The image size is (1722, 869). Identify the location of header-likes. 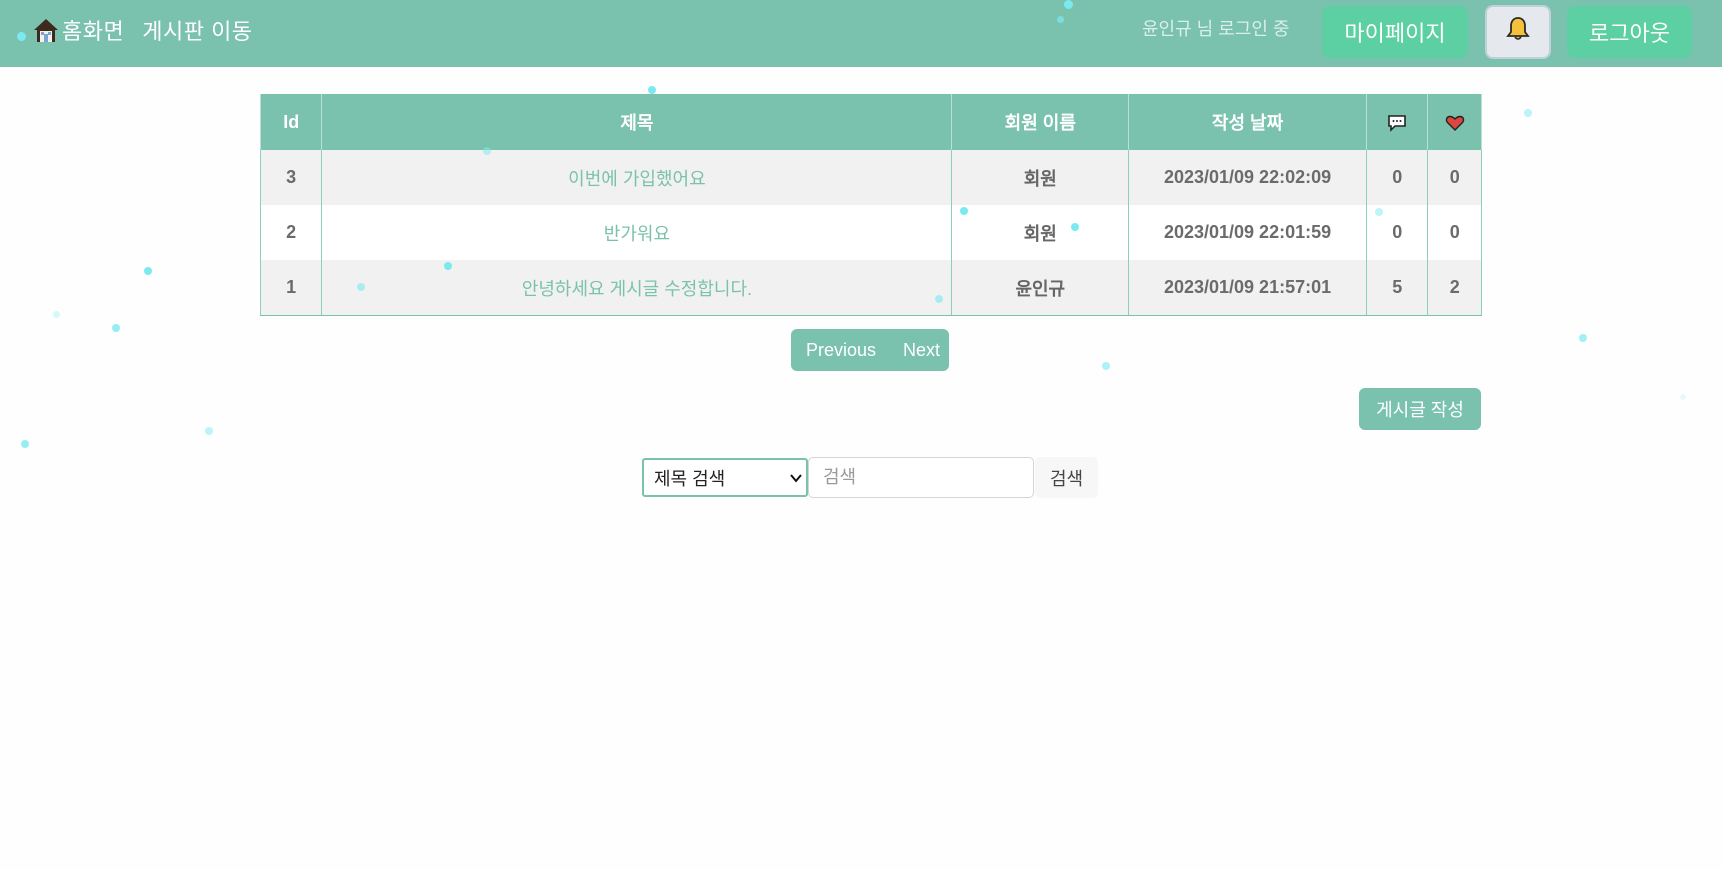
(1454, 122).